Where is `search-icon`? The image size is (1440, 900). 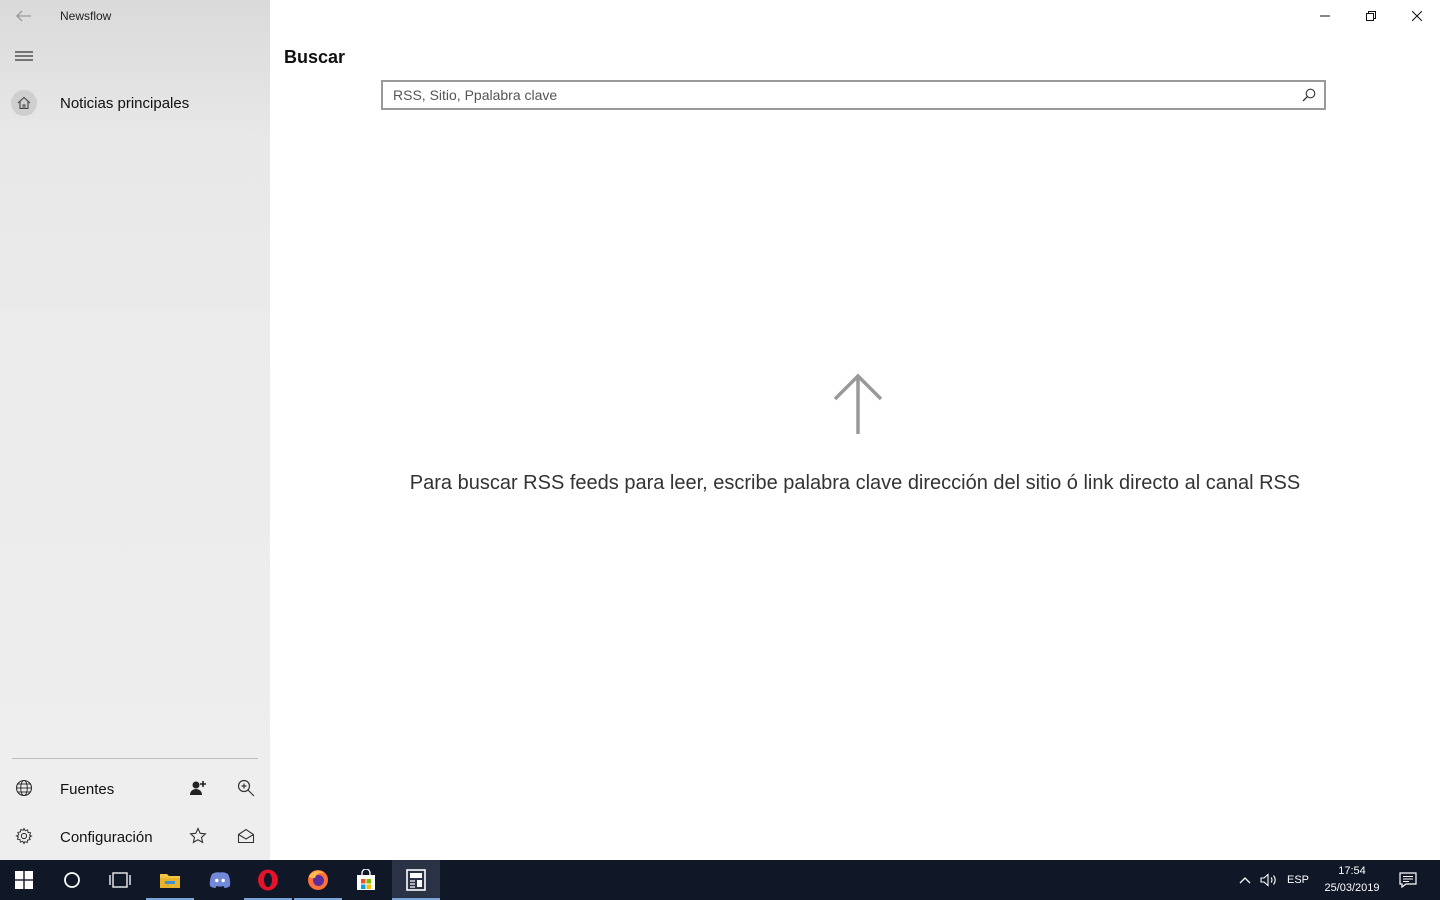
search-icon is located at coordinates (1309, 95).